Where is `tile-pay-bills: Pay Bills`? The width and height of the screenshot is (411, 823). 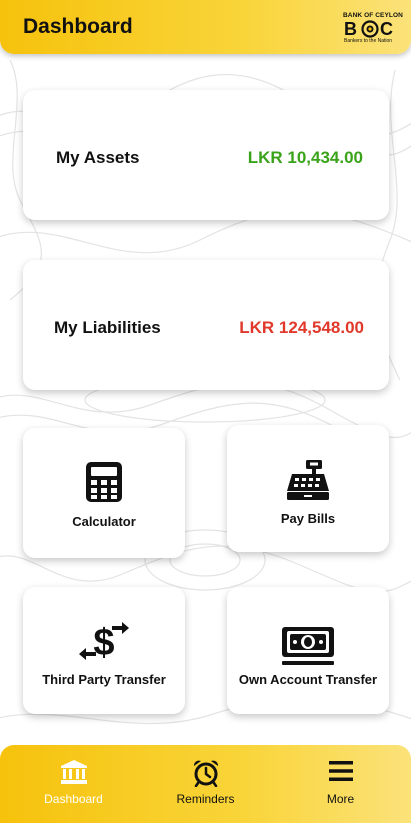
tile-pay-bills: Pay Bills is located at coordinates (308, 488).